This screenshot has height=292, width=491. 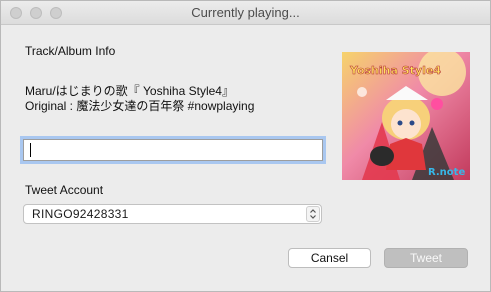 What do you see at coordinates (64, 190) in the screenshot?
I see `tweet-account-label: Tweet Account` at bounding box center [64, 190].